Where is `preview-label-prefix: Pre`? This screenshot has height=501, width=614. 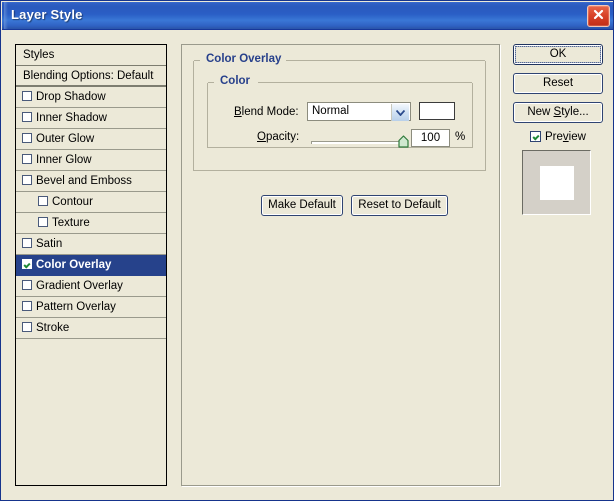 preview-label-prefix: Pre is located at coordinates (554, 137).